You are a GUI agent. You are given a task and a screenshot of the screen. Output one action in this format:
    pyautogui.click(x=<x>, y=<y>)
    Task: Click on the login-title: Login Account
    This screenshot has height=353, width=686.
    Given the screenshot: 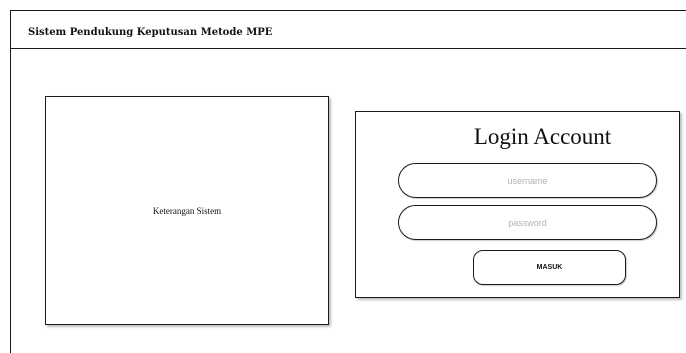 What is the action you would take?
    pyautogui.click(x=542, y=136)
    